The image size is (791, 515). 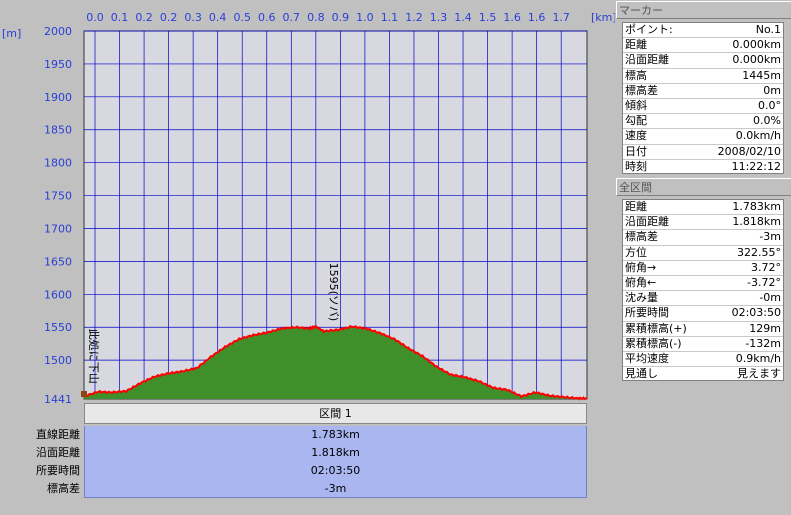 What do you see at coordinates (756, 166) in the screenshot?
I see `info-value: 11:22:12` at bounding box center [756, 166].